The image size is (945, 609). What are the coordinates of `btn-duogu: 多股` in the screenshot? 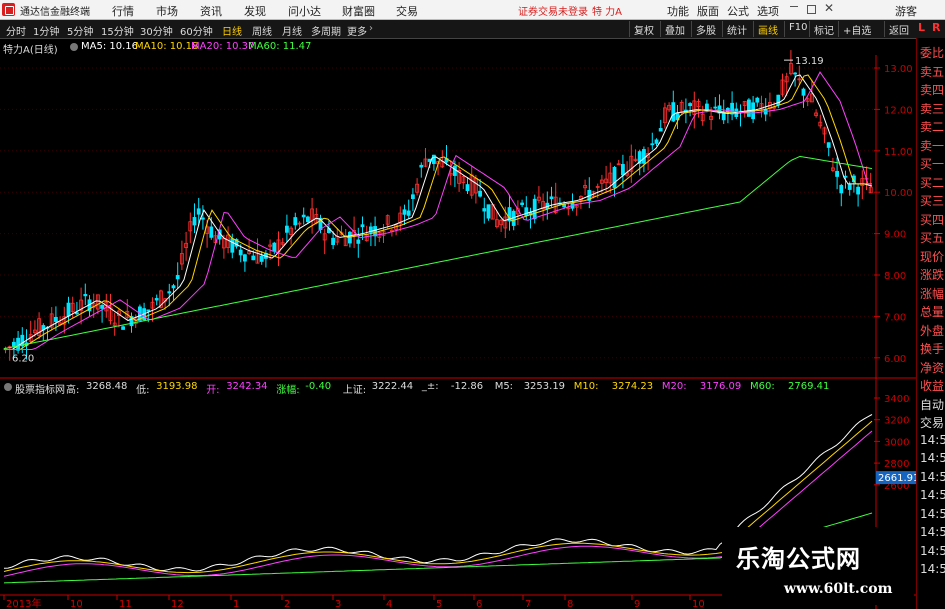 It's located at (705, 29).